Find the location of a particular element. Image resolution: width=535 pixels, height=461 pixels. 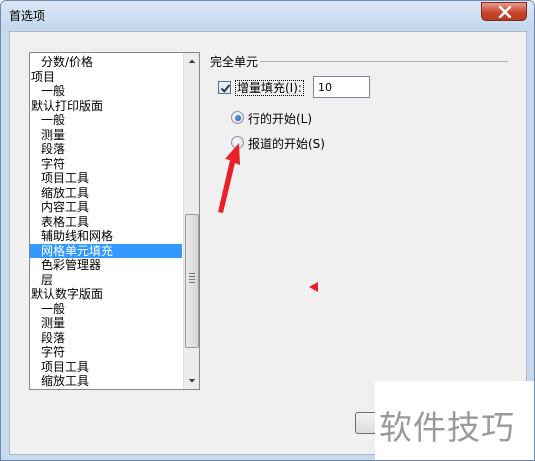

watermark-box: 软件技巧 is located at coordinates (454, 420).